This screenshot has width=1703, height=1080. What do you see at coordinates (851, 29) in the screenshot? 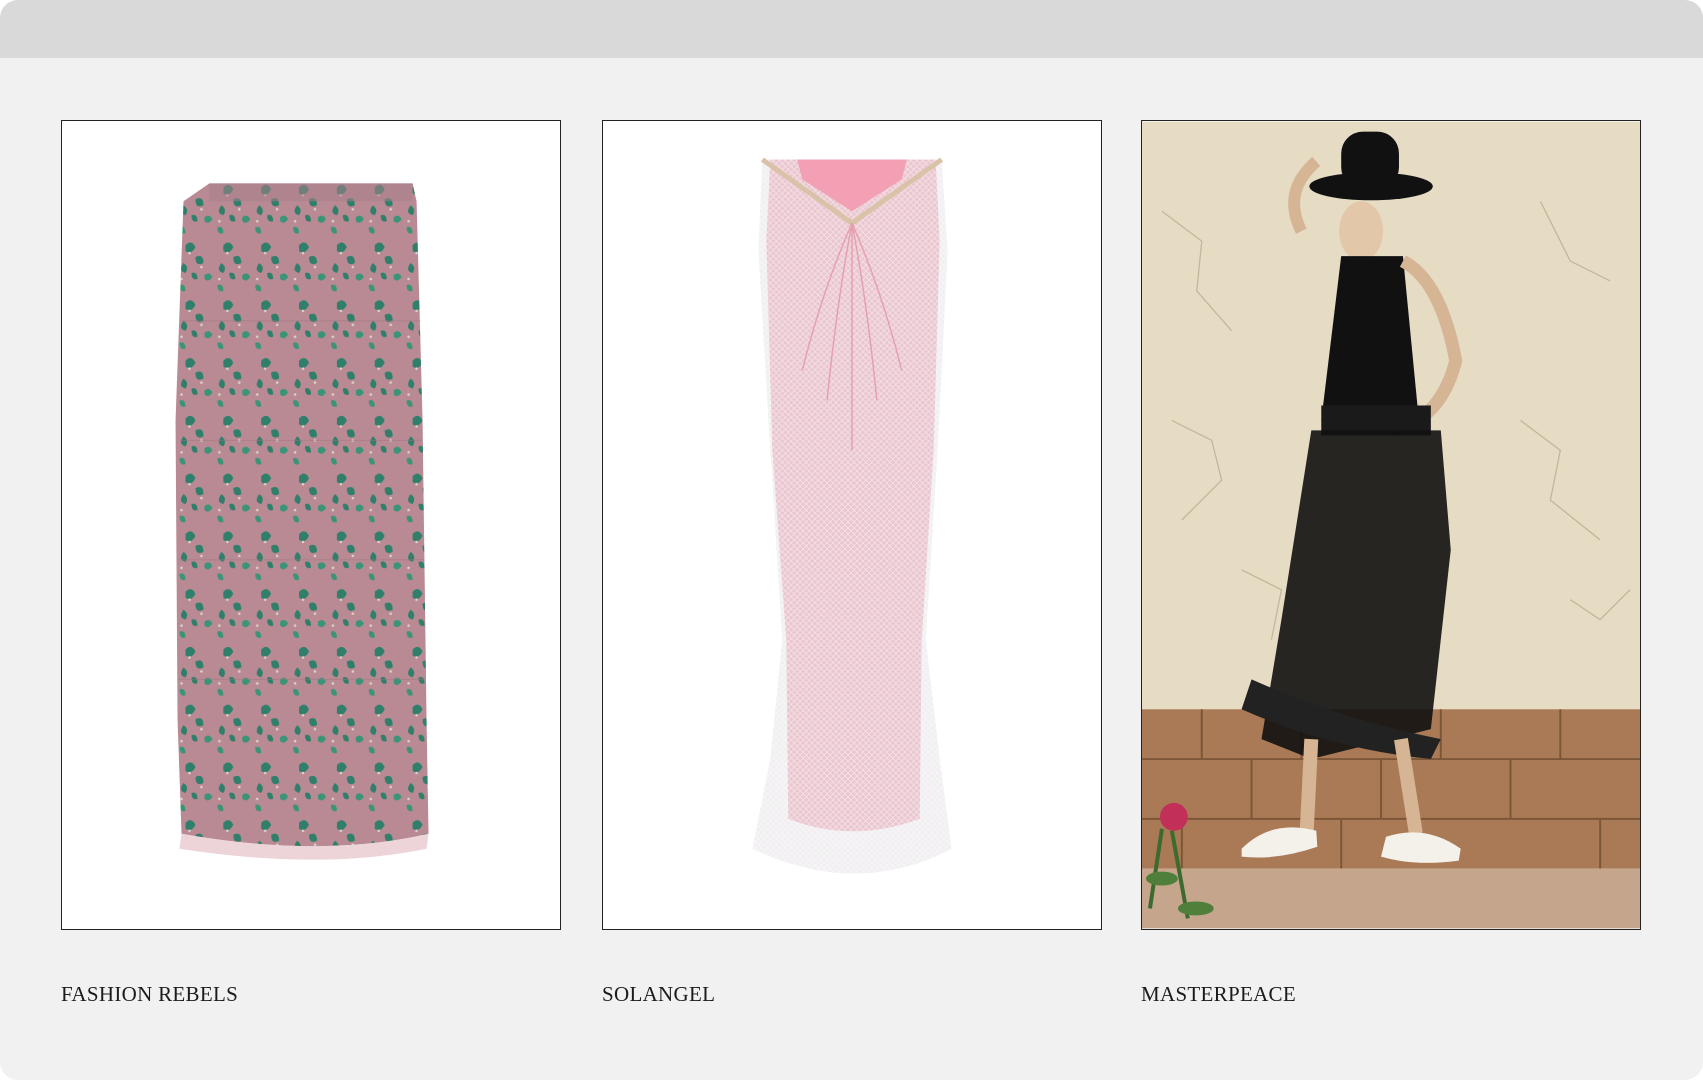
I see `window-title-bar` at bounding box center [851, 29].